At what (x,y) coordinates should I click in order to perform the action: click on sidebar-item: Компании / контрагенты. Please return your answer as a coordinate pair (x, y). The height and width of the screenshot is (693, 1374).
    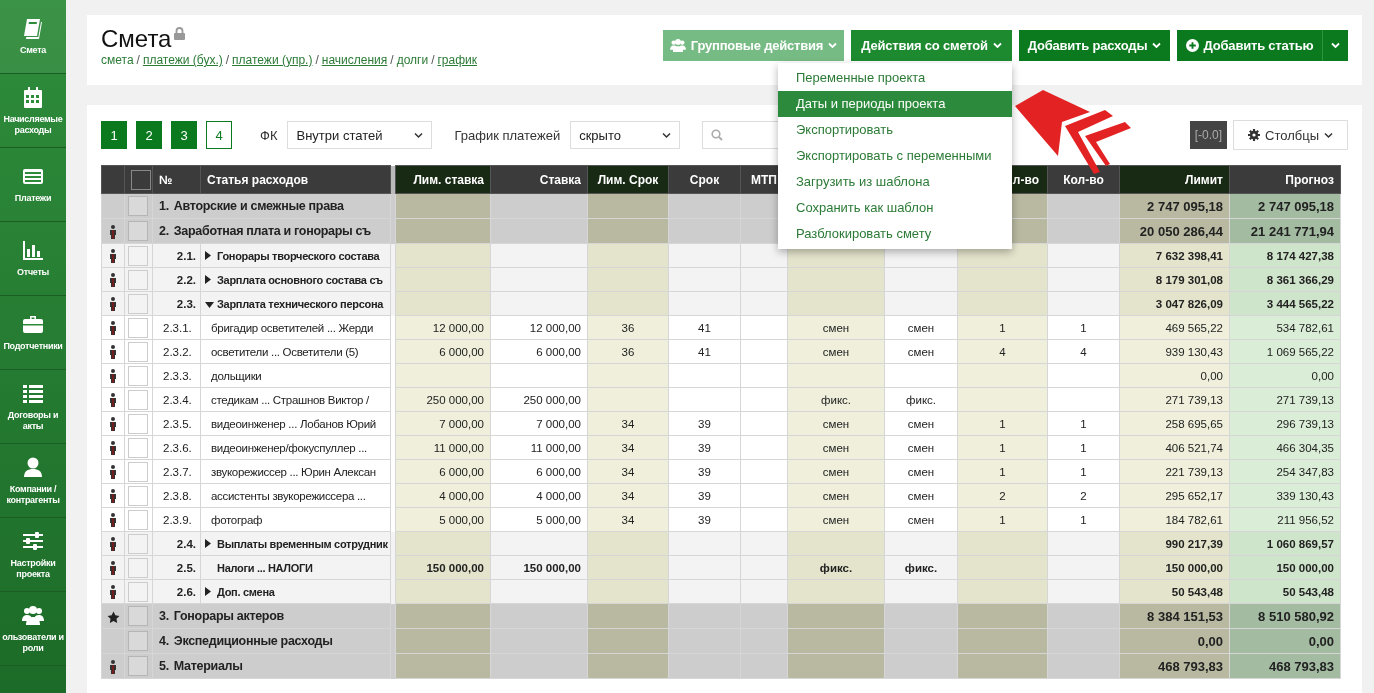
    Looking at the image, I should click on (33, 481).